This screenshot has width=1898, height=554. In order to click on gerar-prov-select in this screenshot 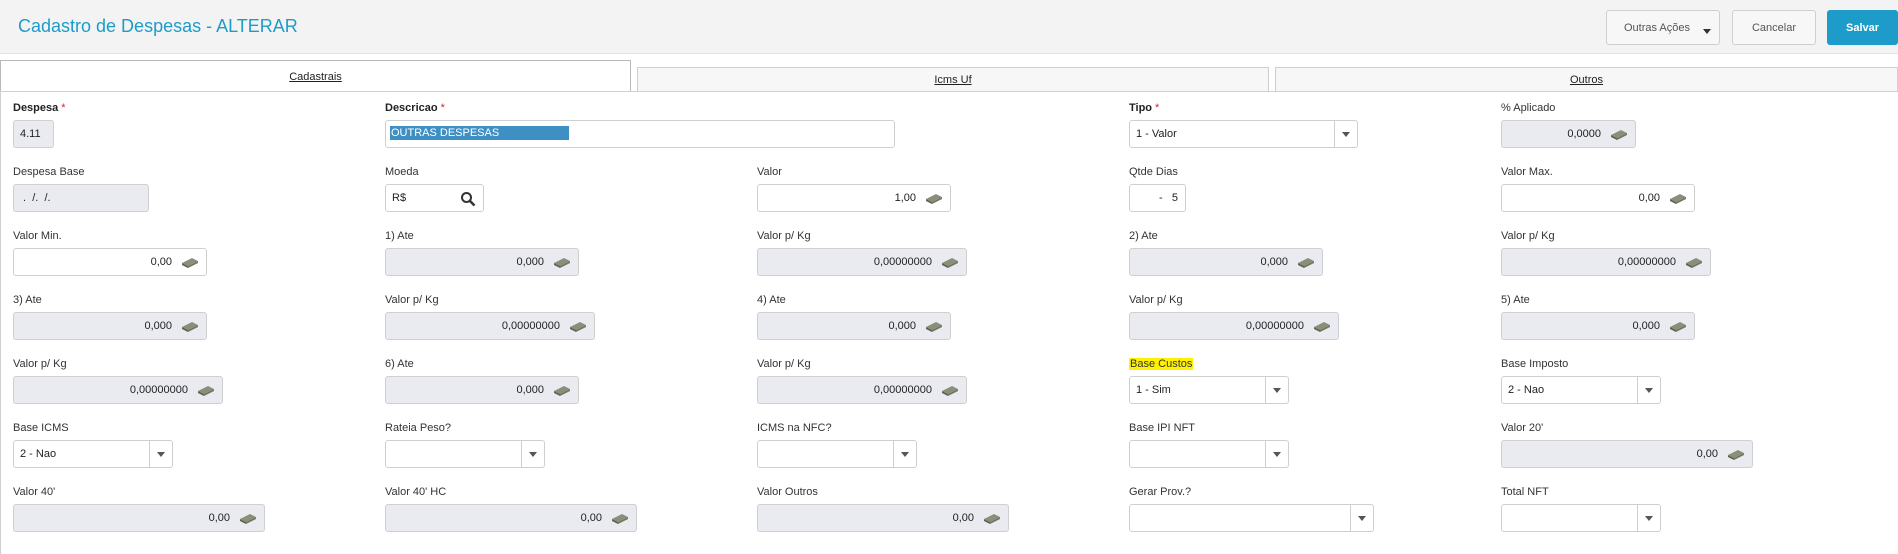, I will do `click(1251, 518)`.